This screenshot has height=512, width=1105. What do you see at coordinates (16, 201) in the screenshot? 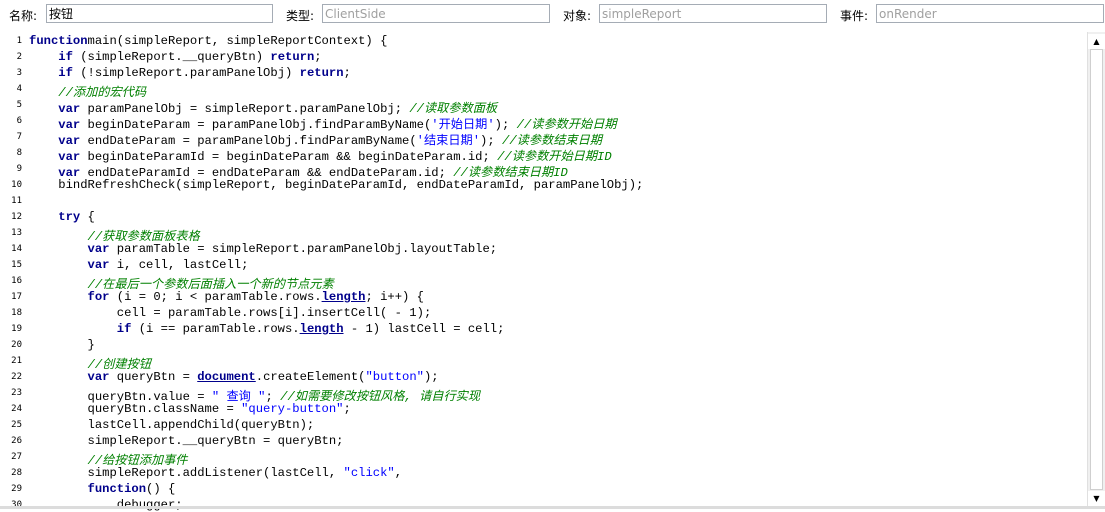
I see `line-number: 11` at bounding box center [16, 201].